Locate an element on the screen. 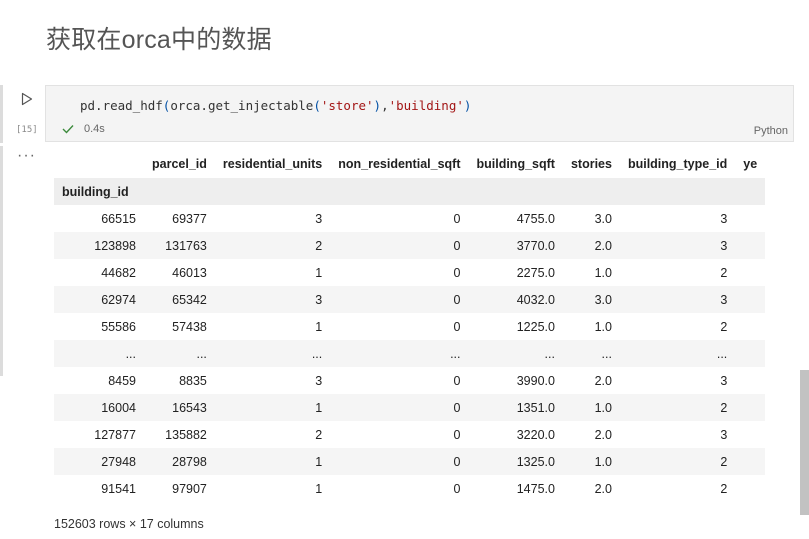 The width and height of the screenshot is (809, 539). row-index: 44682 is located at coordinates (118, 272).